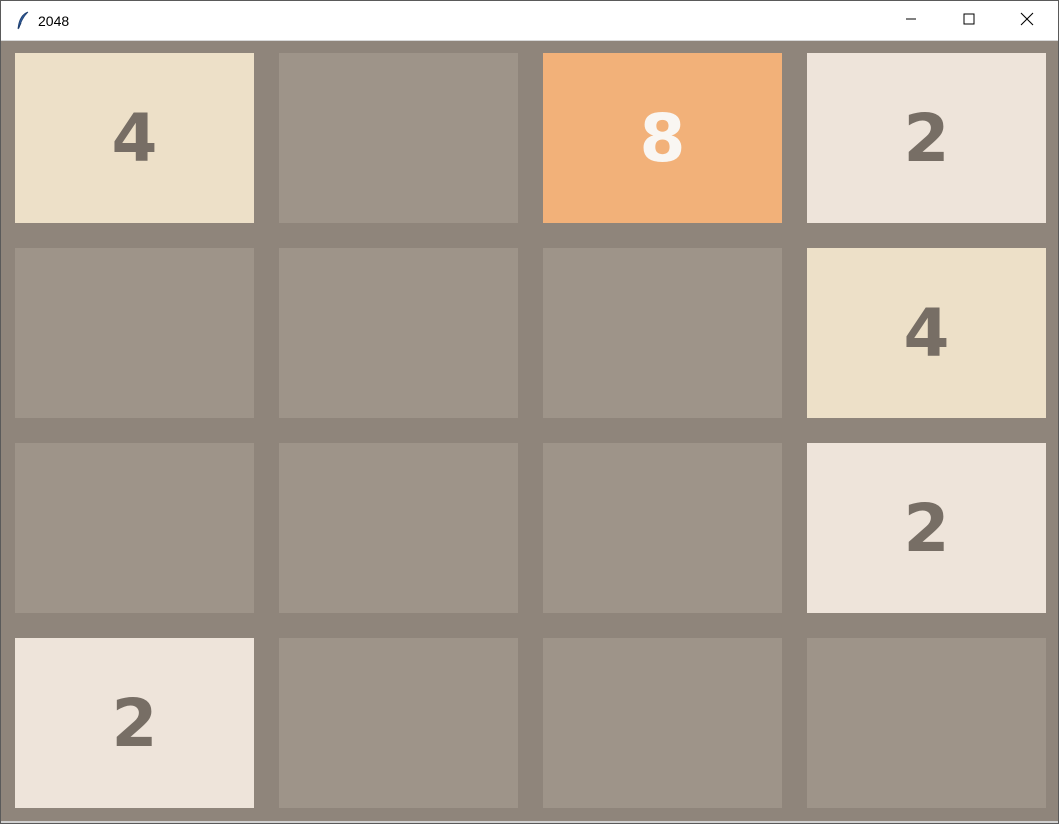  I want to click on maximize-icon, so click(969, 21).